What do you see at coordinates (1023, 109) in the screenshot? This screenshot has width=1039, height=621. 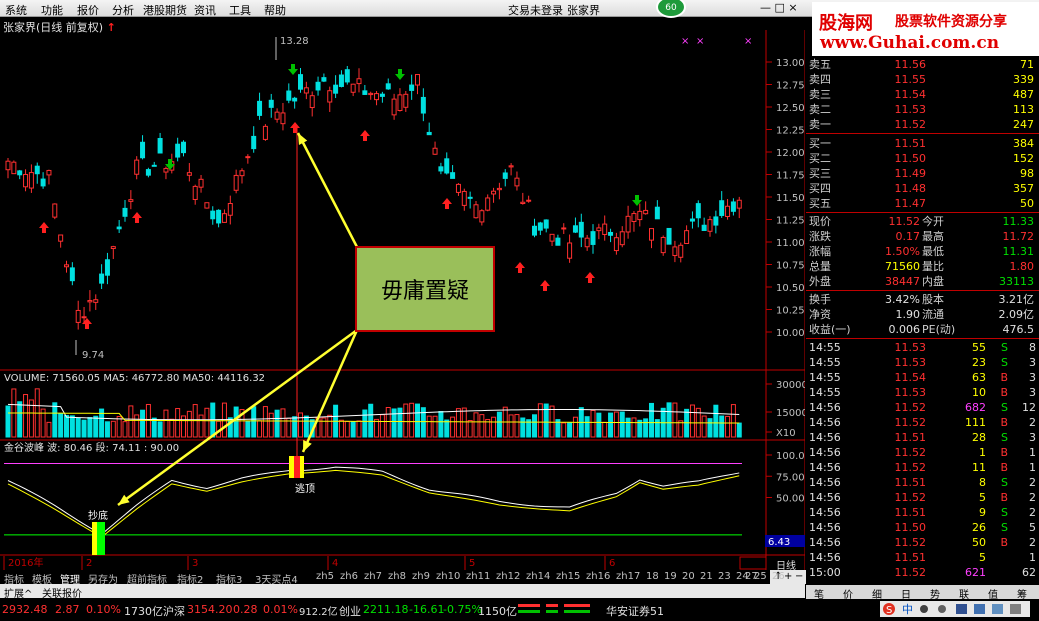 I see `sell-volume: 113` at bounding box center [1023, 109].